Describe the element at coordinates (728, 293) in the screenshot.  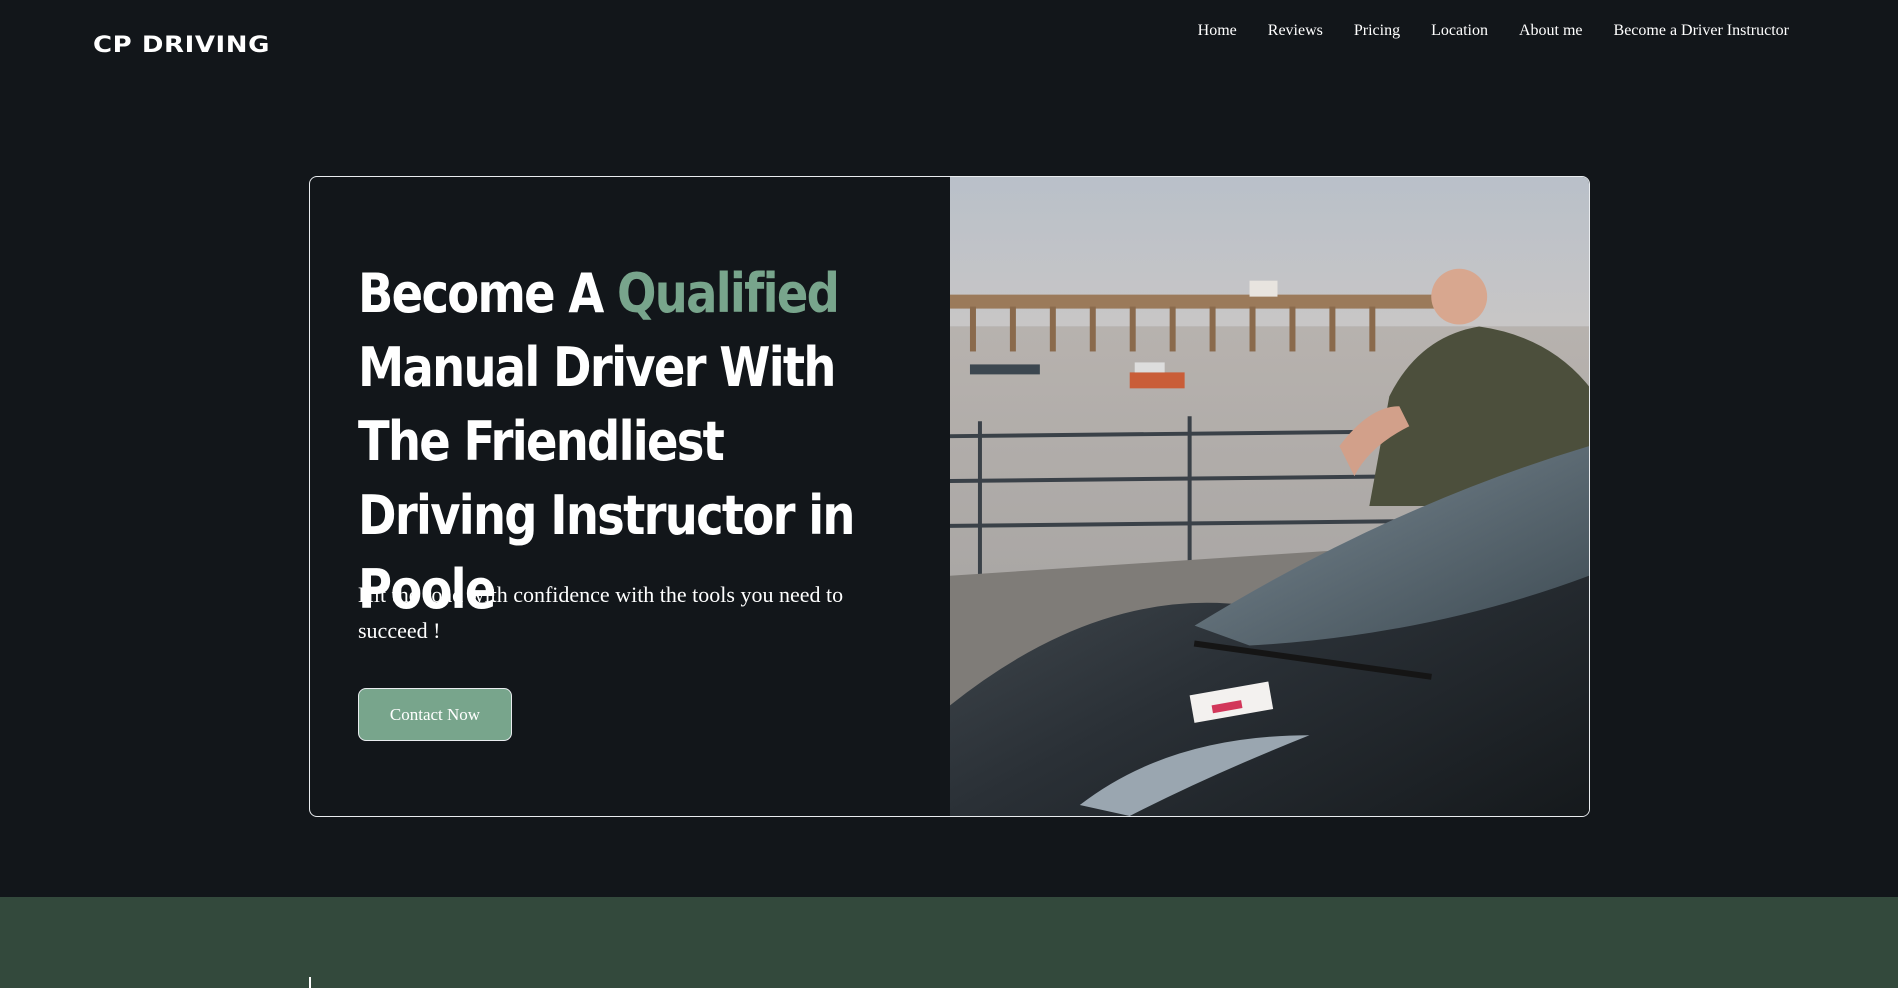
I see `headline-accent-word: Qualified` at that location.